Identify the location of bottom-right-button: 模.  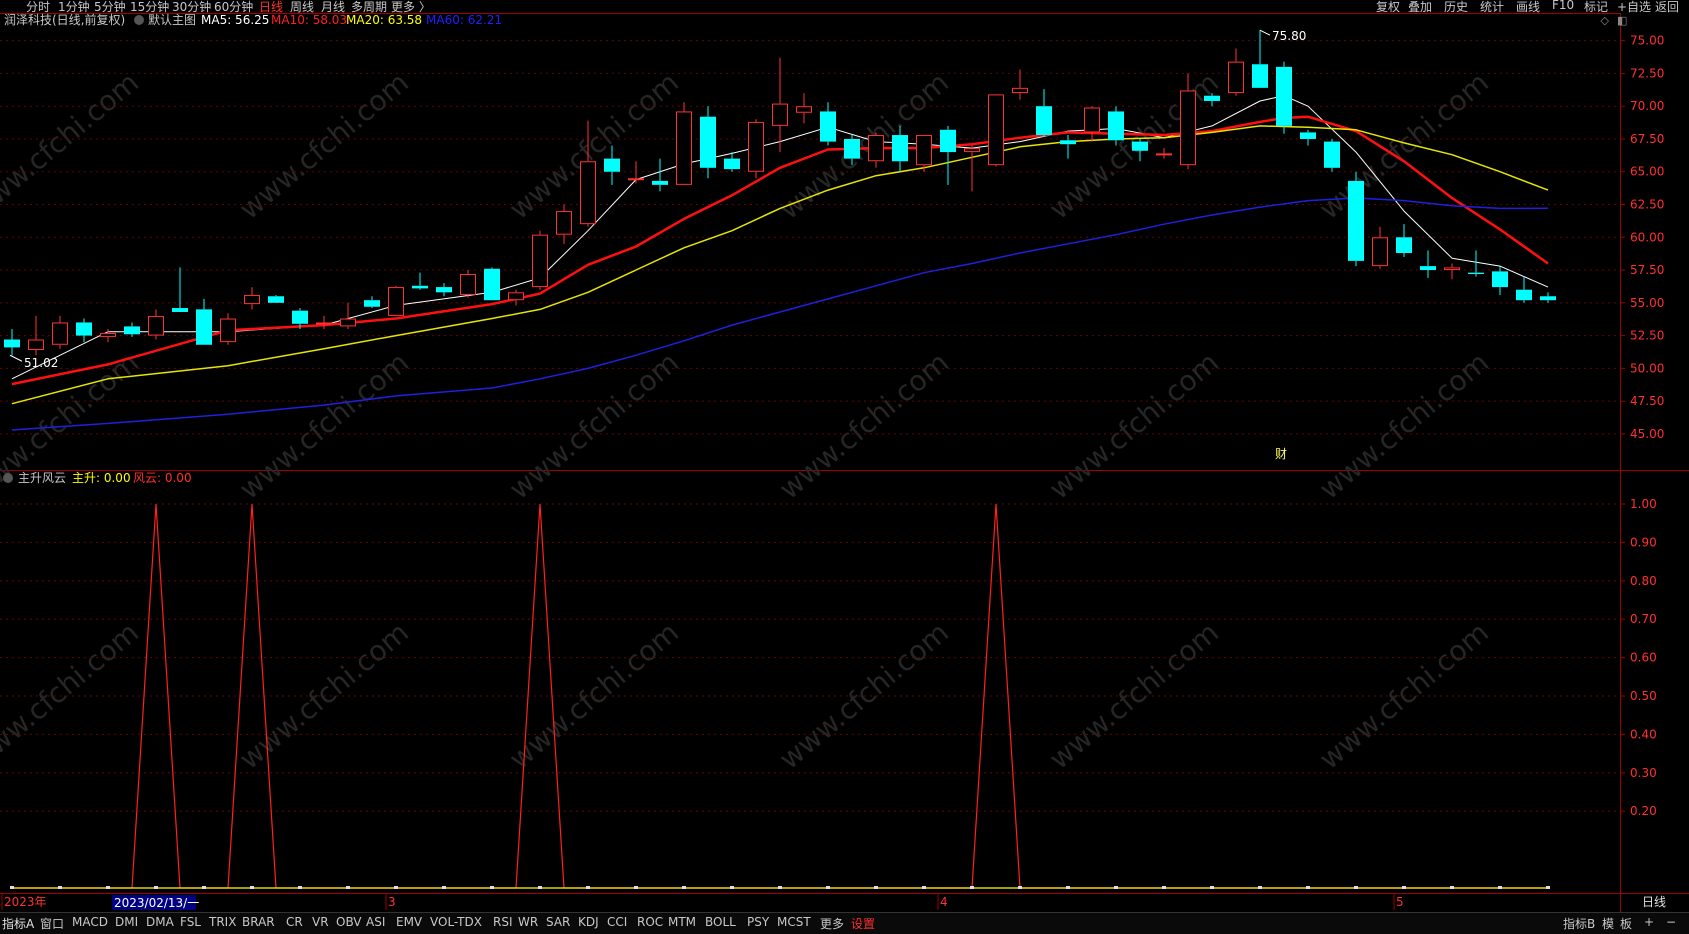
(1608, 923).